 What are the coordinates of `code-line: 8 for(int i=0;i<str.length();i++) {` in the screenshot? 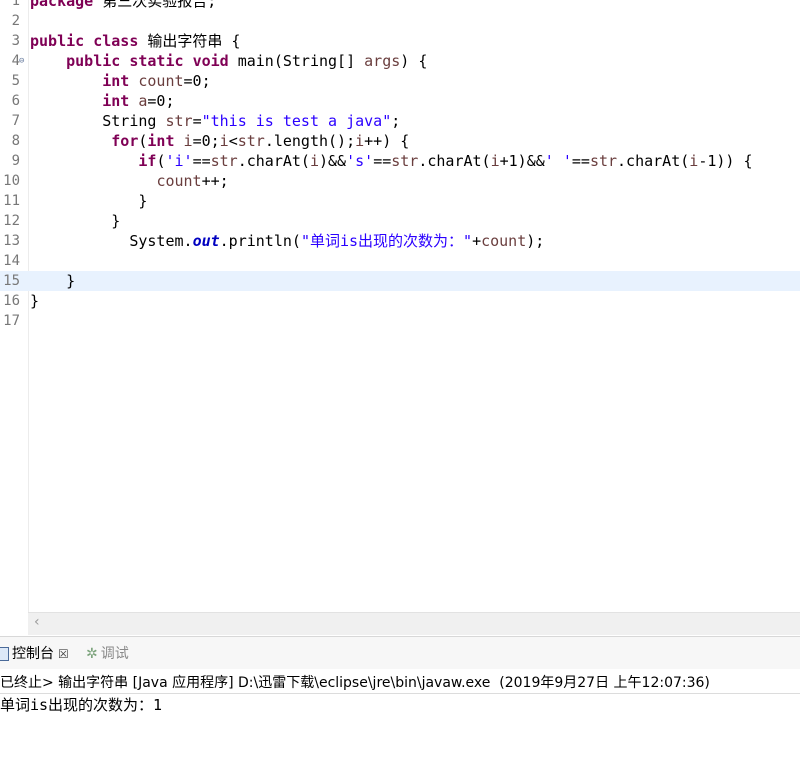 It's located at (400, 141).